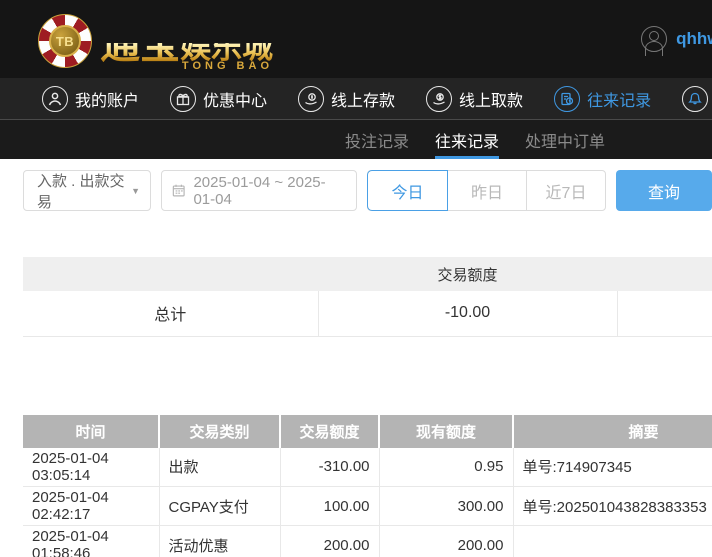 Image resolution: width=712 pixels, height=557 pixels. I want to click on sub-nav: 投注记录 往来记录 处理中订单, so click(356, 139).